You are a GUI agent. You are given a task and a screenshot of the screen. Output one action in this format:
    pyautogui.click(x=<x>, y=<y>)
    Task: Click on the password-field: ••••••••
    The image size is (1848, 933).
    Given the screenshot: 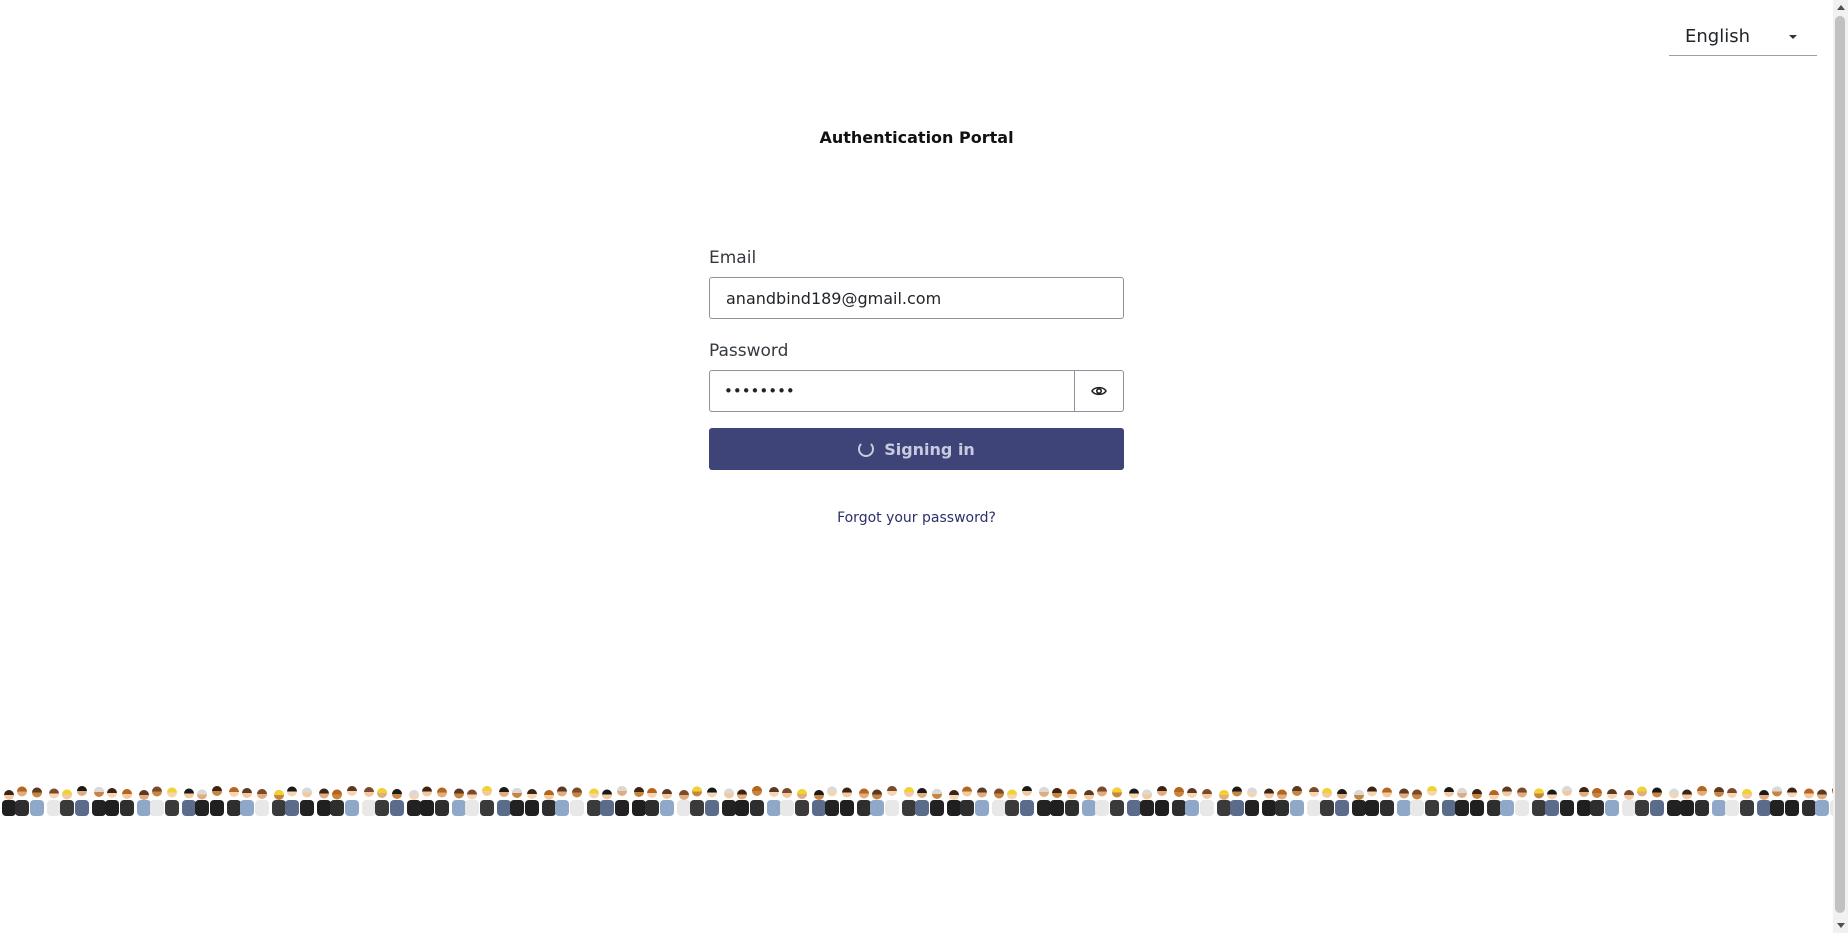 What is the action you would take?
    pyautogui.click(x=891, y=391)
    